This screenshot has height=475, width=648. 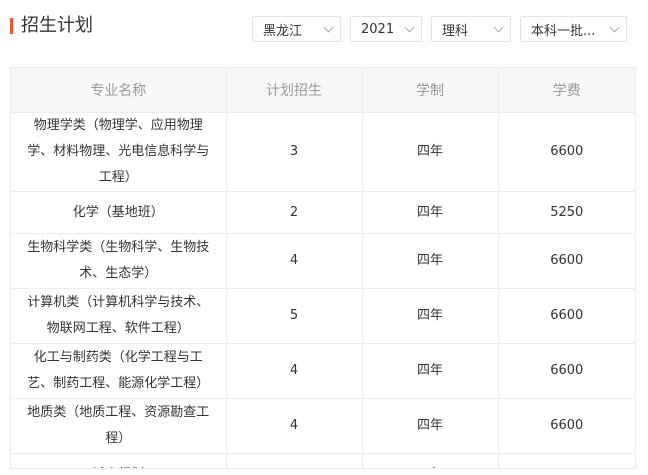 I want to click on table-row: 计算机类（计算机科学与技术、物联网工程、软件工程） 5 四年 6600, so click(x=323, y=316).